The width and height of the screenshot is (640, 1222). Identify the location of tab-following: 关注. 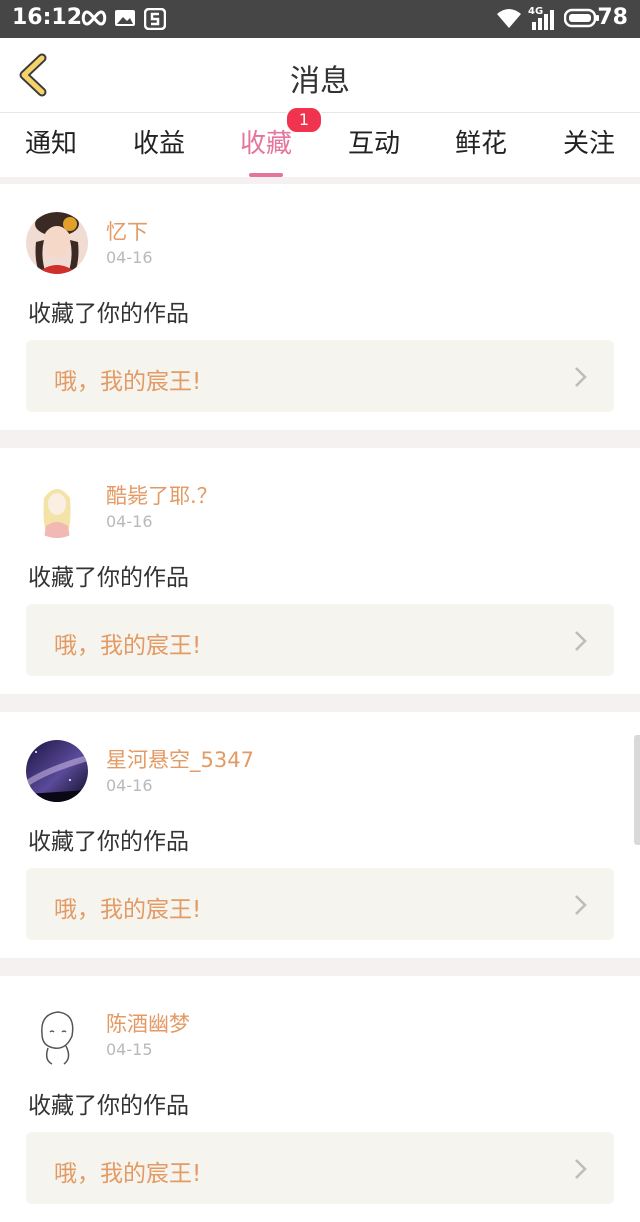
(589, 141).